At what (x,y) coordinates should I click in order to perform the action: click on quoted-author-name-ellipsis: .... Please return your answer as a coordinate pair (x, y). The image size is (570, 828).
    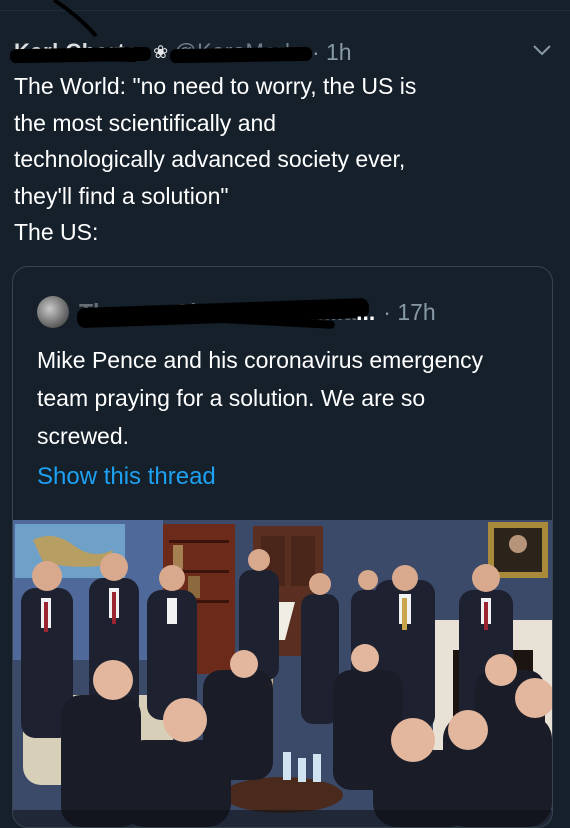
    Looking at the image, I should click on (366, 311).